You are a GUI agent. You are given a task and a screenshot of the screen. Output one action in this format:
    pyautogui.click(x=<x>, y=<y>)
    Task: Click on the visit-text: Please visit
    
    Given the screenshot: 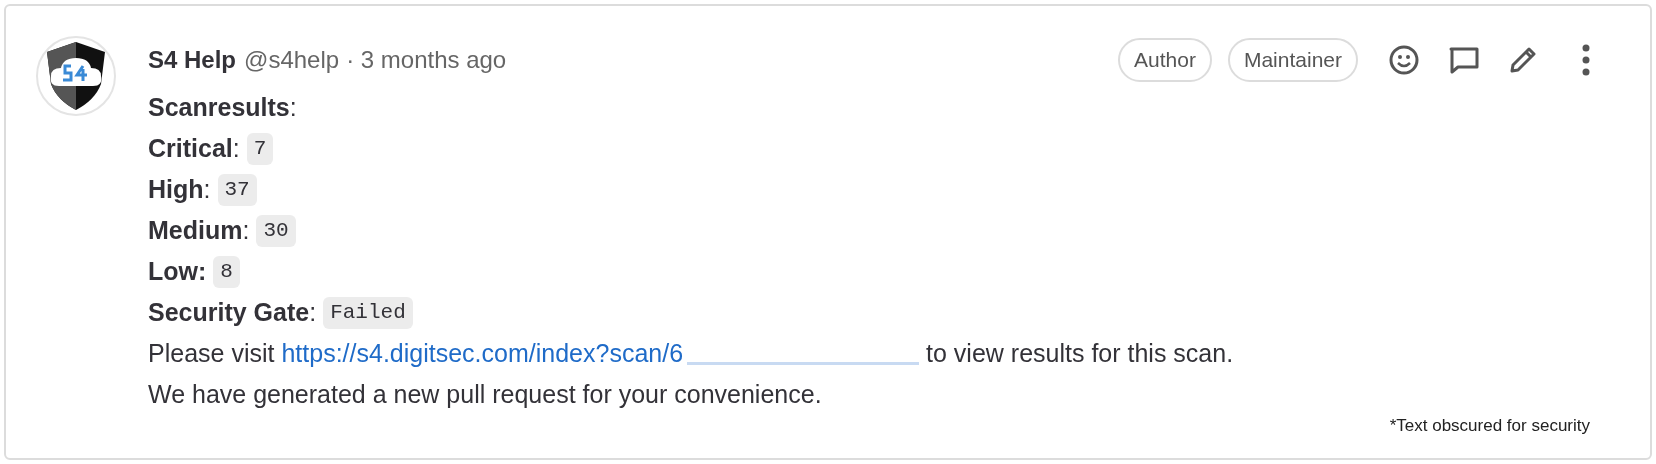 What is the action you would take?
    pyautogui.click(x=211, y=353)
    